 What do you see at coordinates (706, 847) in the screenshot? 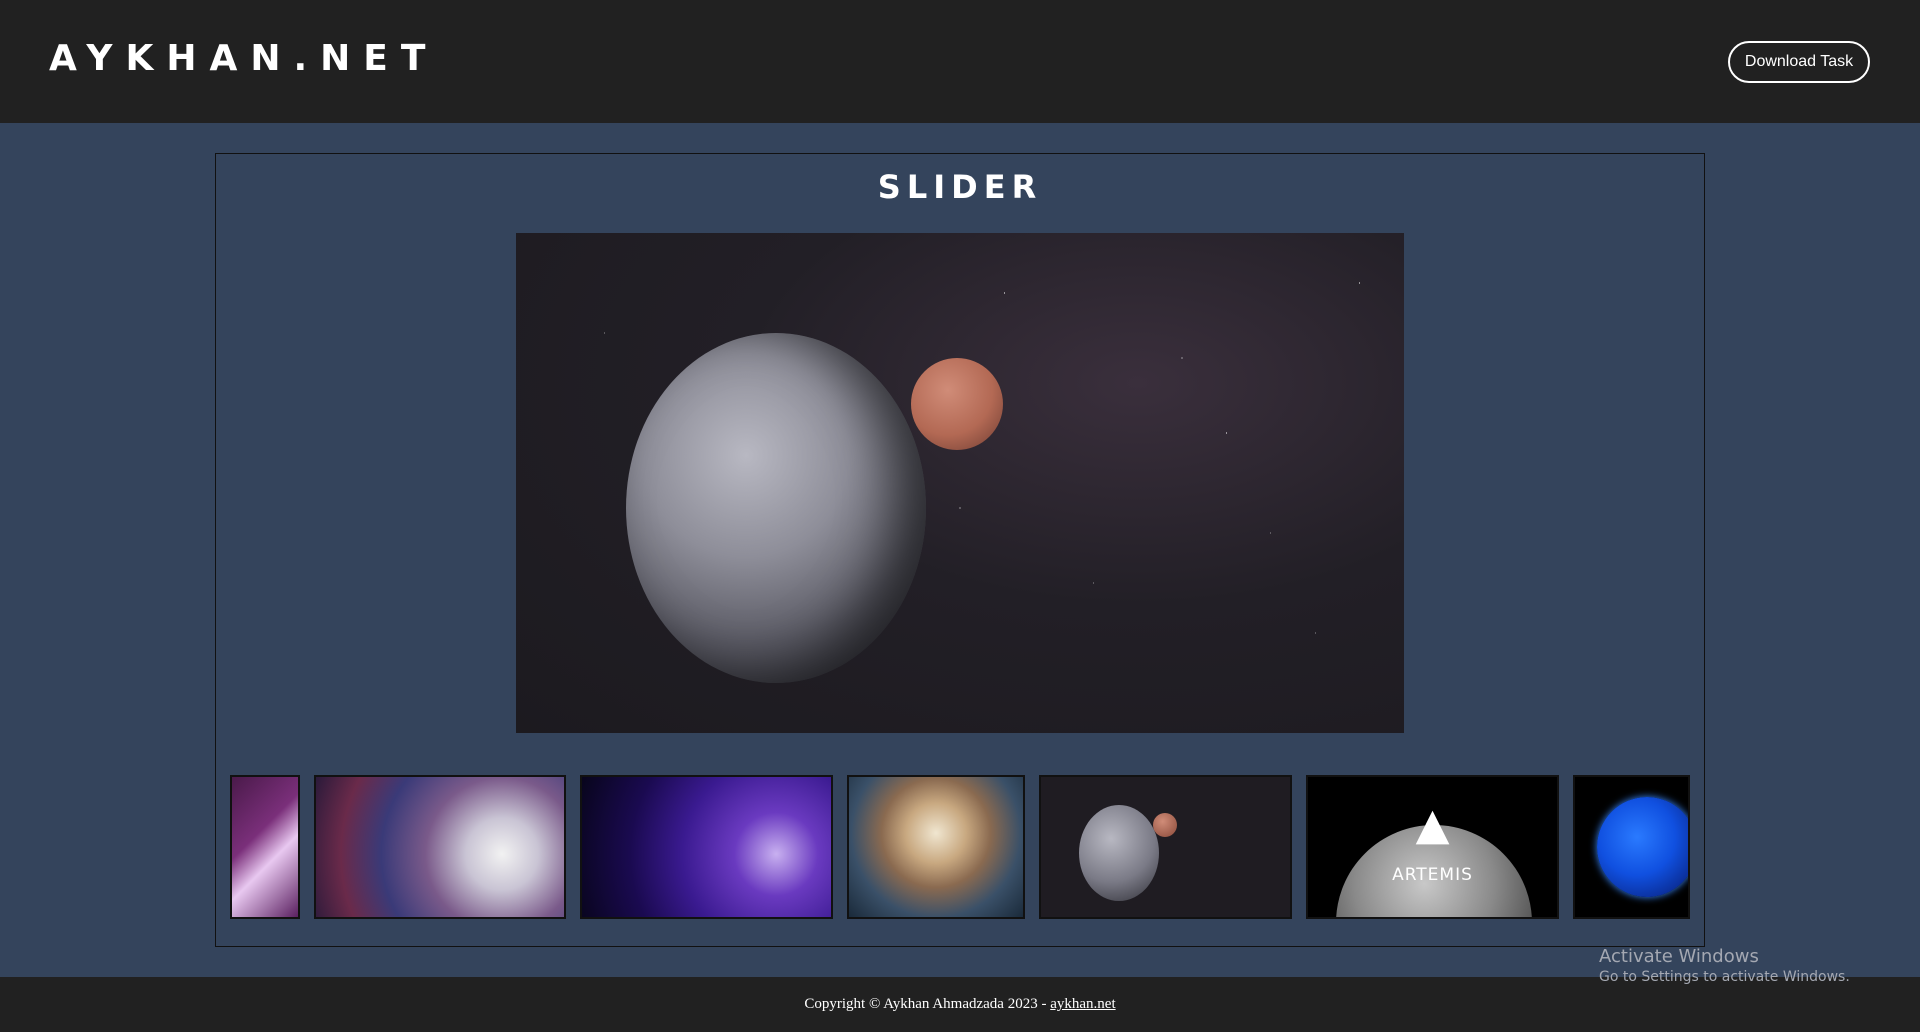
I see `thumbnail-purple-planets` at bounding box center [706, 847].